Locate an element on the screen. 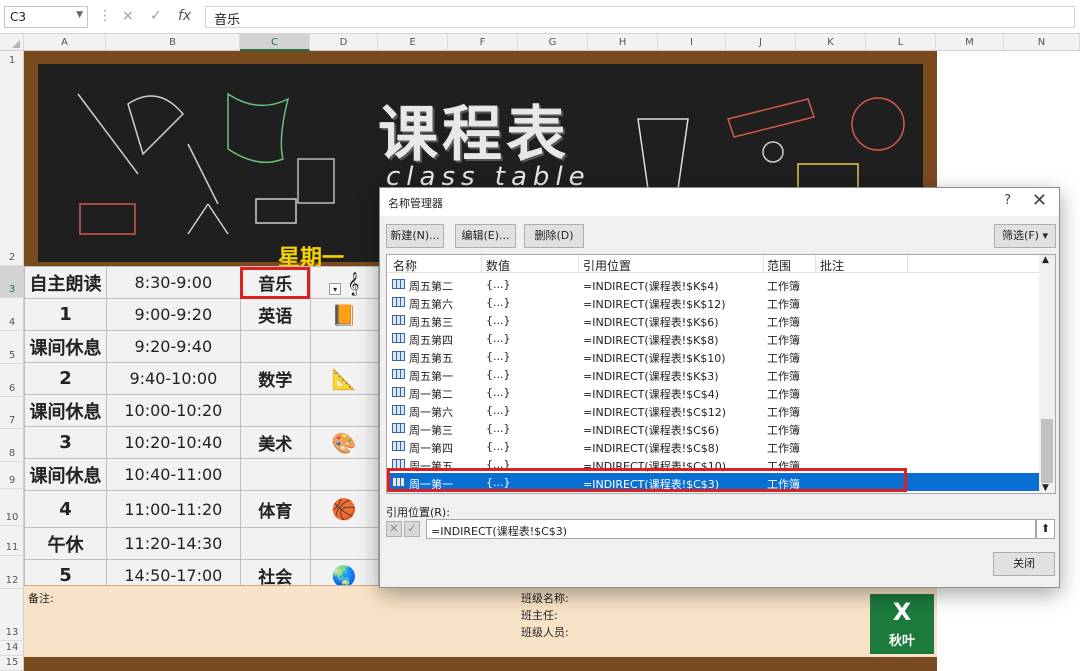 Image resolution: width=1080 pixels, height=671 pixels. row-header: 15 is located at coordinates (12, 663).